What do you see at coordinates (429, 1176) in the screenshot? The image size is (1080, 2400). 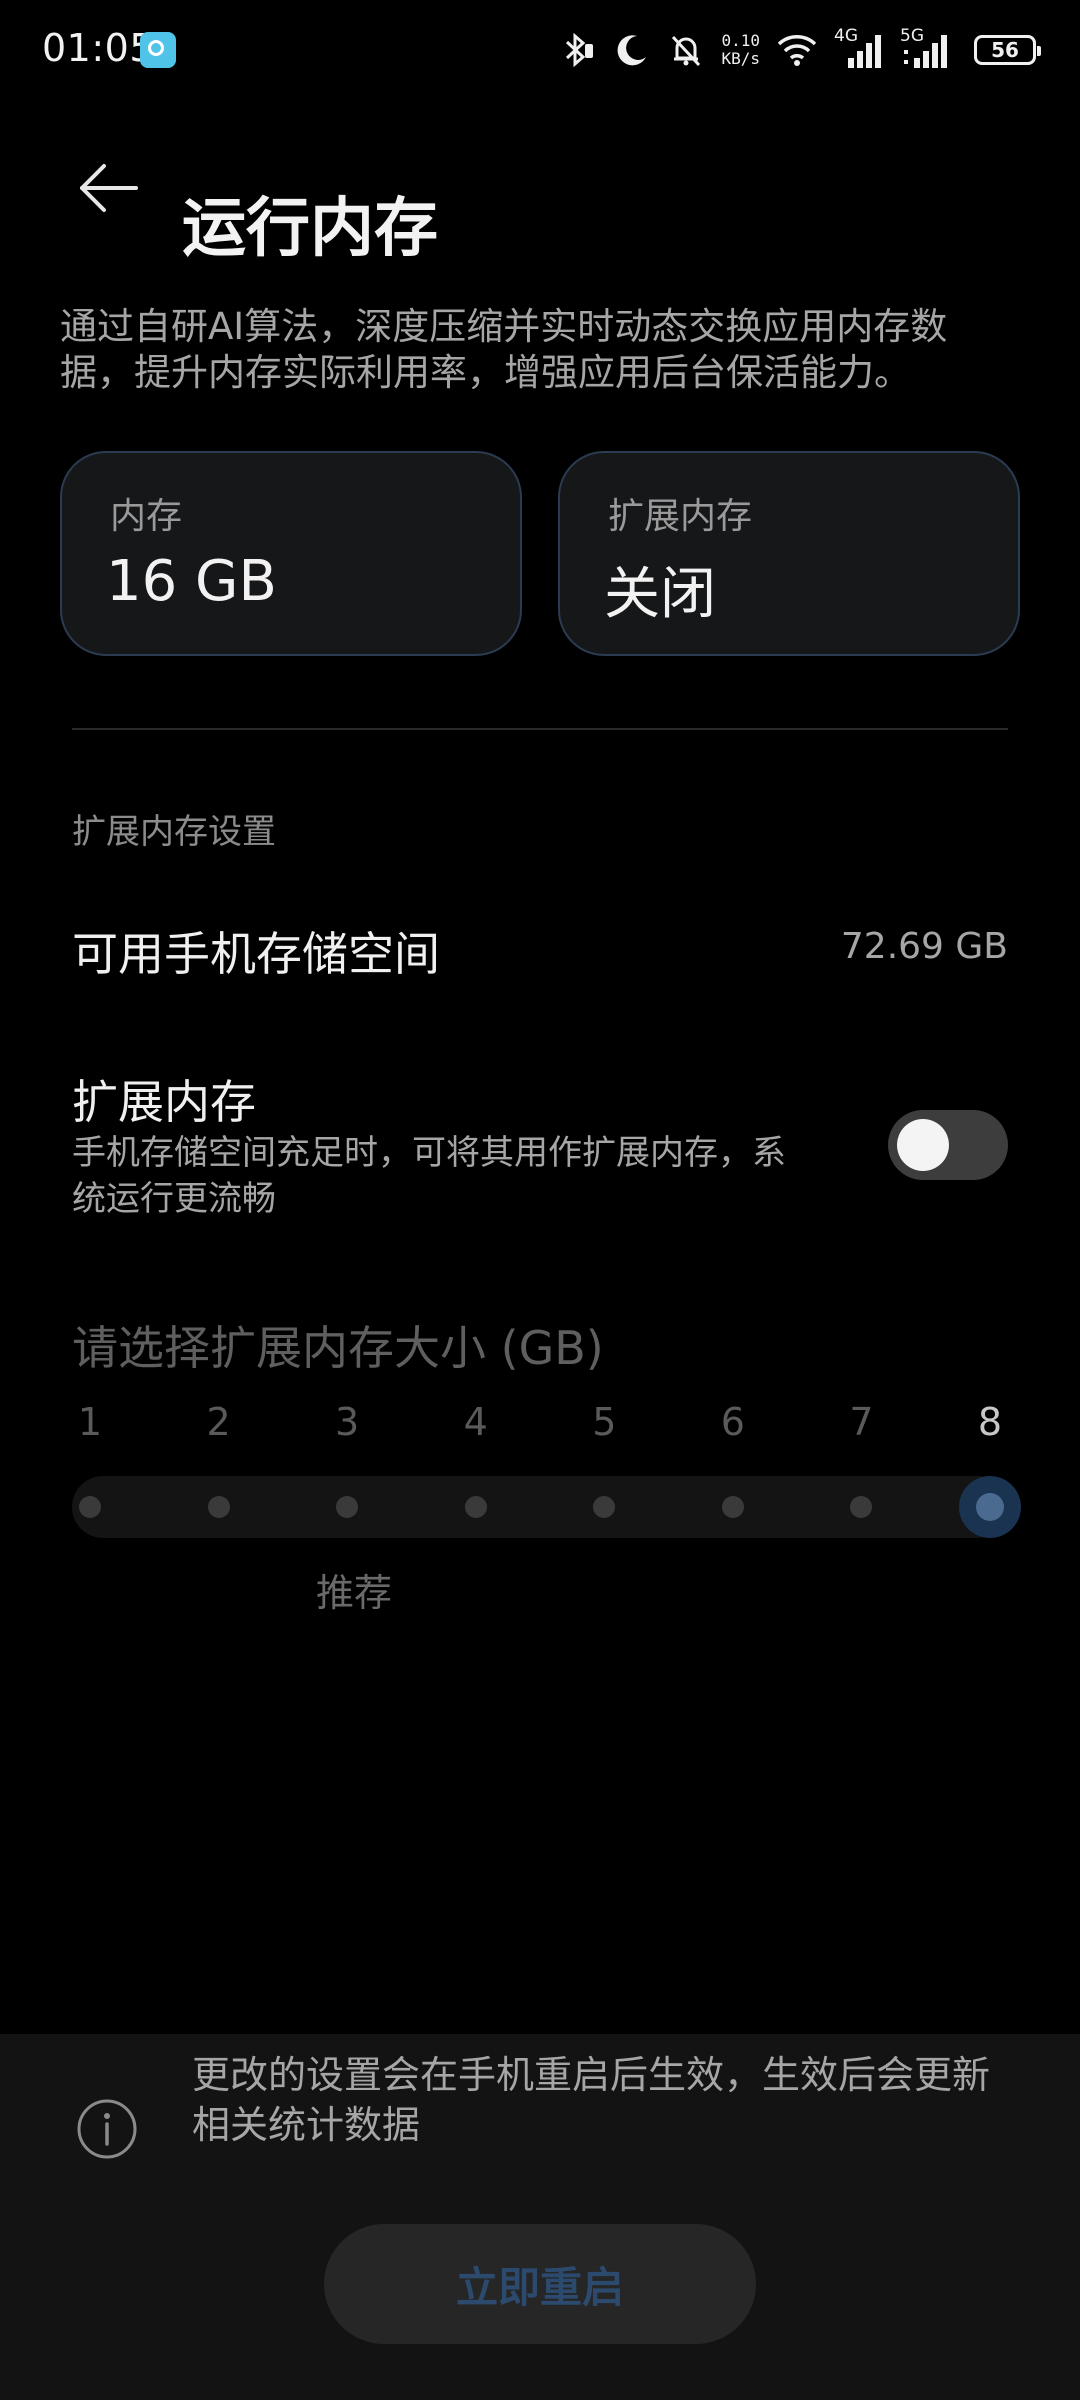 I see `extended-memory-description: 手机存储空间充足时，可将其用作扩展内存，系统运行更流畅` at bounding box center [429, 1176].